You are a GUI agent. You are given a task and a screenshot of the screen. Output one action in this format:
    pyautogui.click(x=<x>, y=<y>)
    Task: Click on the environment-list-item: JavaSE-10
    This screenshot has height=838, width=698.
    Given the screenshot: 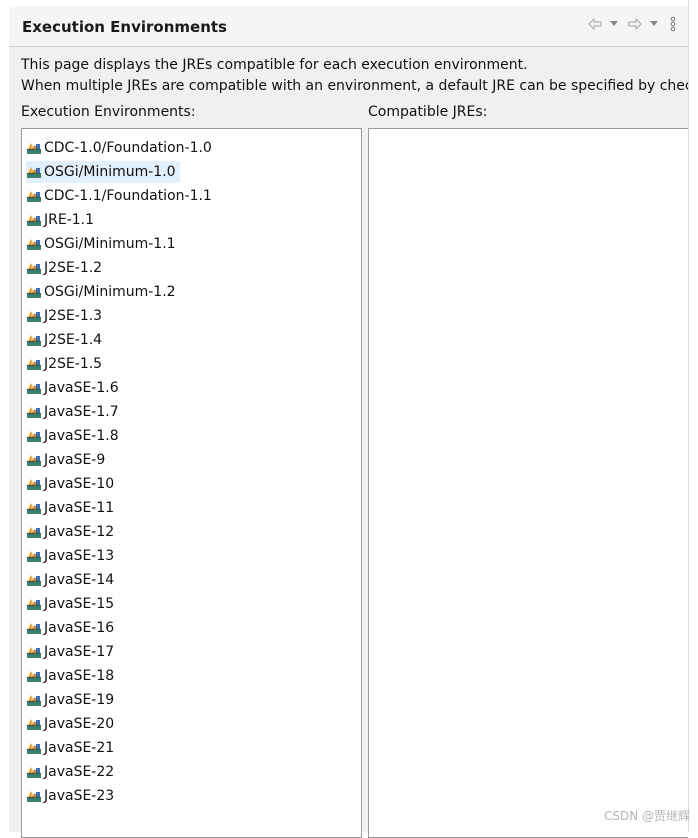 What is the action you would take?
    pyautogui.click(x=72, y=484)
    